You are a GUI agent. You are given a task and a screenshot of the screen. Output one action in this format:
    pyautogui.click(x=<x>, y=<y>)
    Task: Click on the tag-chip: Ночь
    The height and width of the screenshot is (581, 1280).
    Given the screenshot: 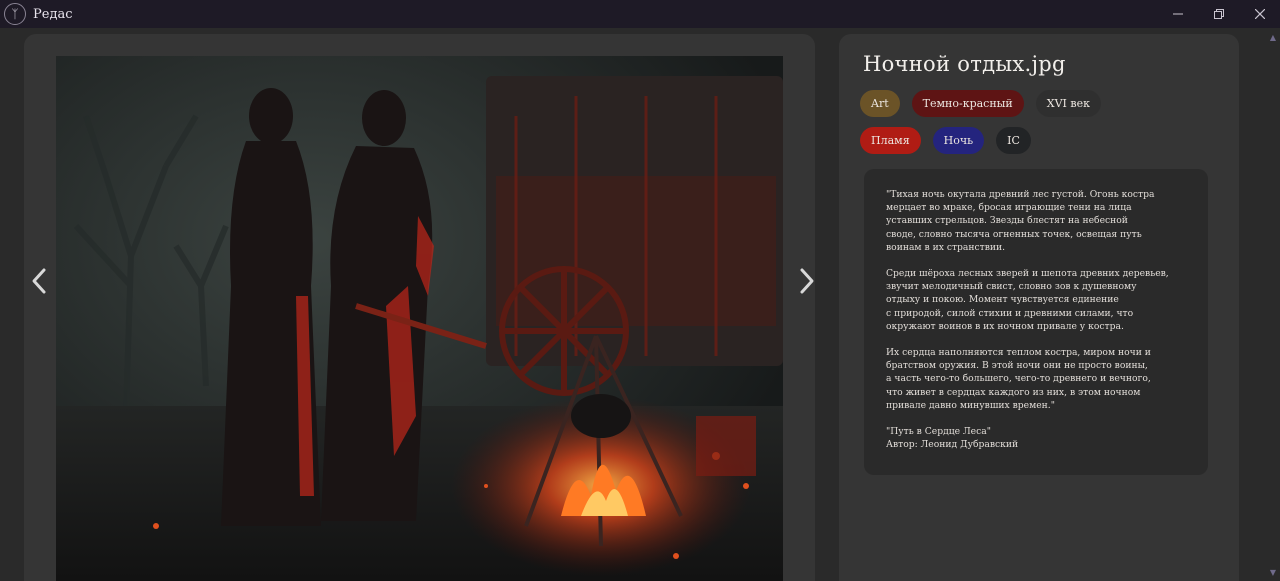 What is the action you would take?
    pyautogui.click(x=958, y=140)
    